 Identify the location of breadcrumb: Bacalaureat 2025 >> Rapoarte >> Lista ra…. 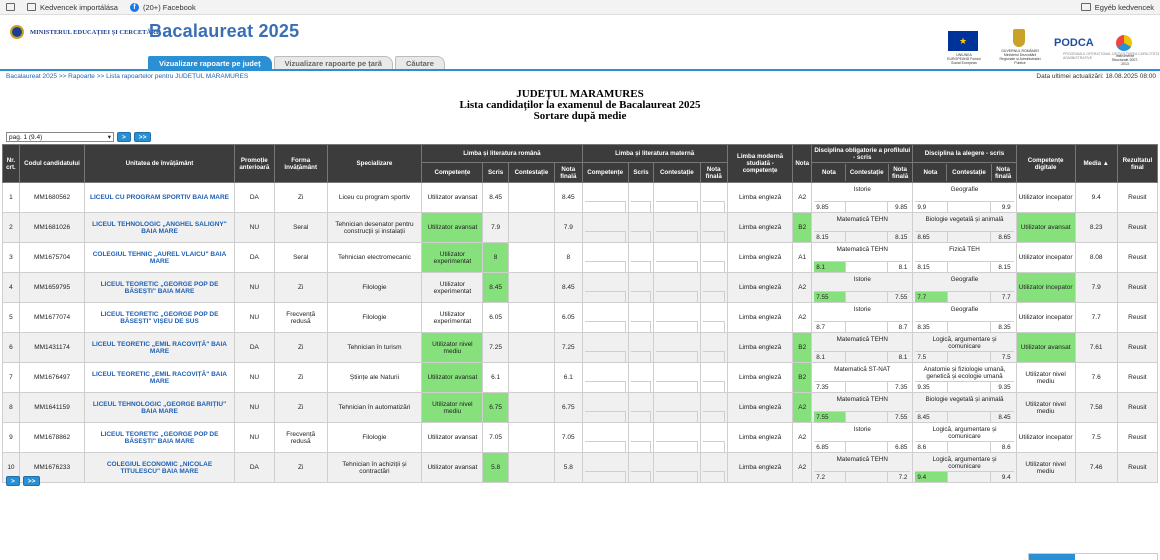
(127, 76).